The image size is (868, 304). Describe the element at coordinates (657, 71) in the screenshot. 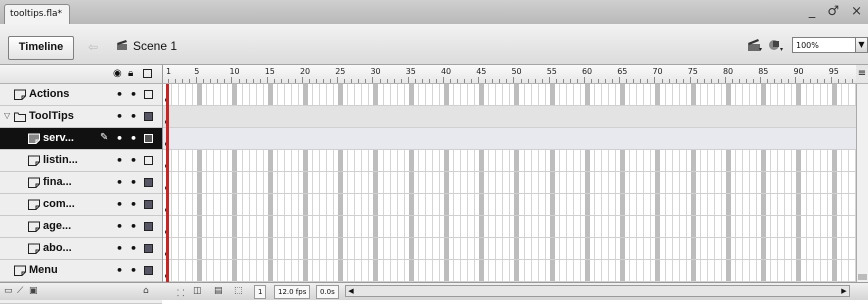

I see `ruler-label: 70` at that location.